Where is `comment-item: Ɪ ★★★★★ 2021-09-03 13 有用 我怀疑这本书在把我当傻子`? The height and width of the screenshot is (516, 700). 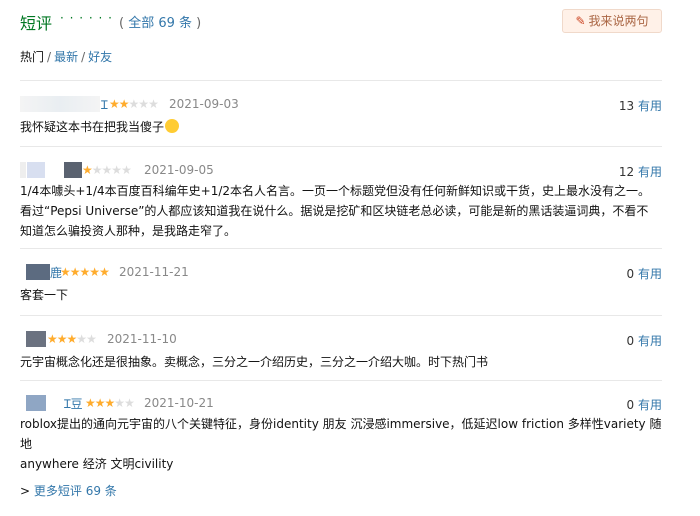 comment-item: Ɪ ★★★★★ 2021-09-03 13 有用 我怀疑这本书在把我当傻子 is located at coordinates (341, 108).